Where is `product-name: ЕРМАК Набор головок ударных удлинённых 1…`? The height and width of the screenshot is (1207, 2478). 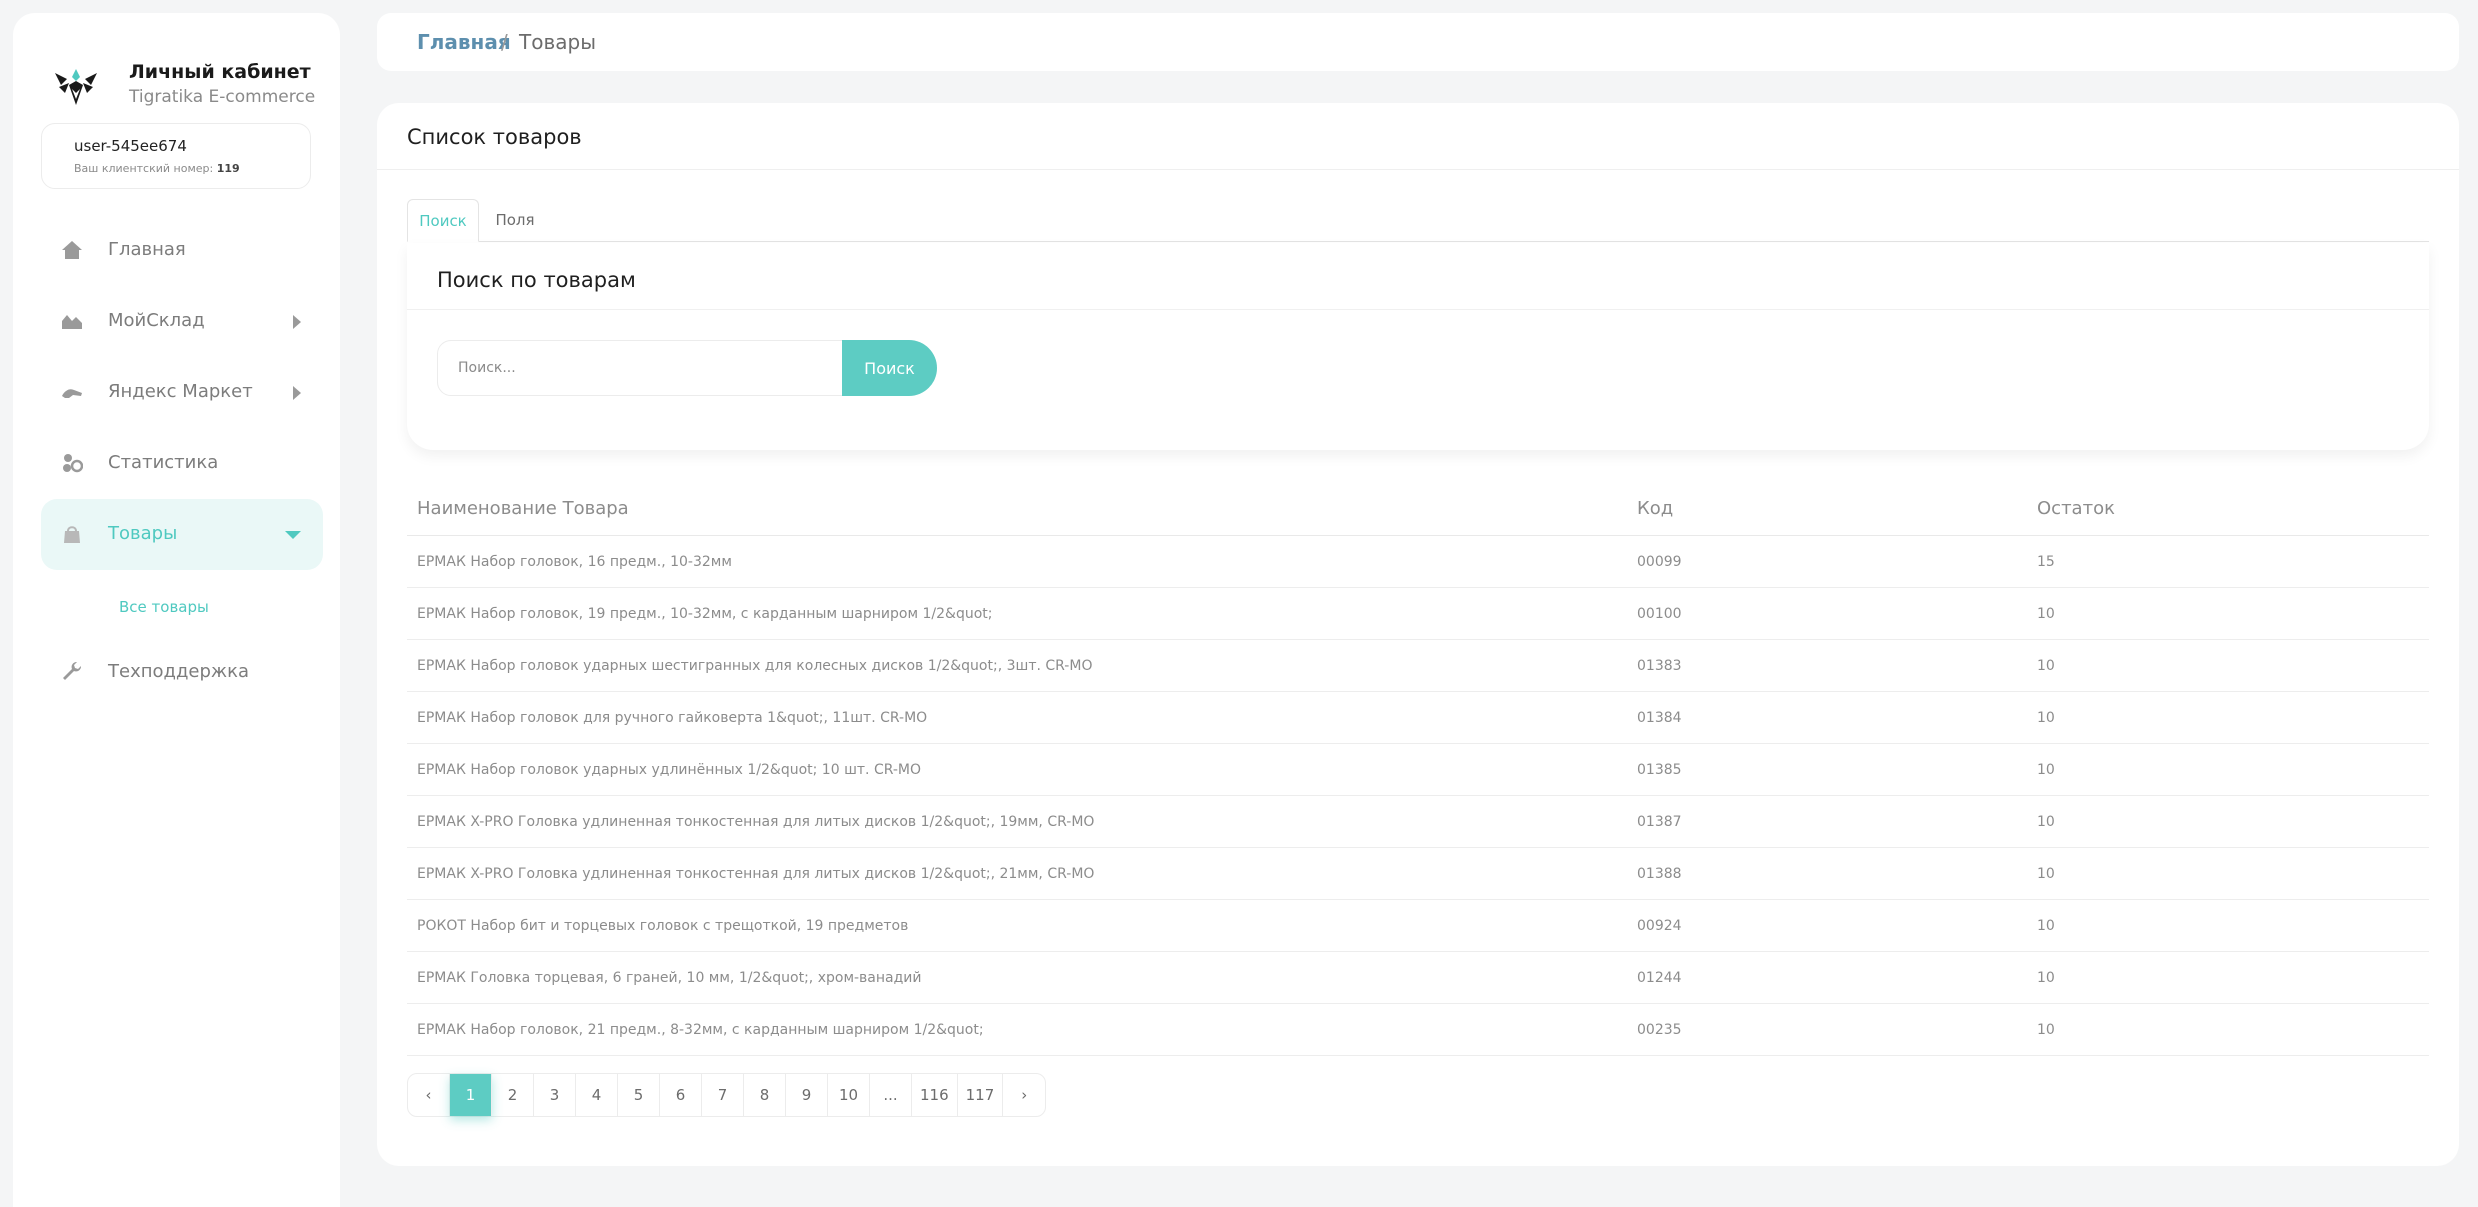
product-name: ЕРМАК Набор головок ударных удлинённых 1… is located at coordinates (669, 770).